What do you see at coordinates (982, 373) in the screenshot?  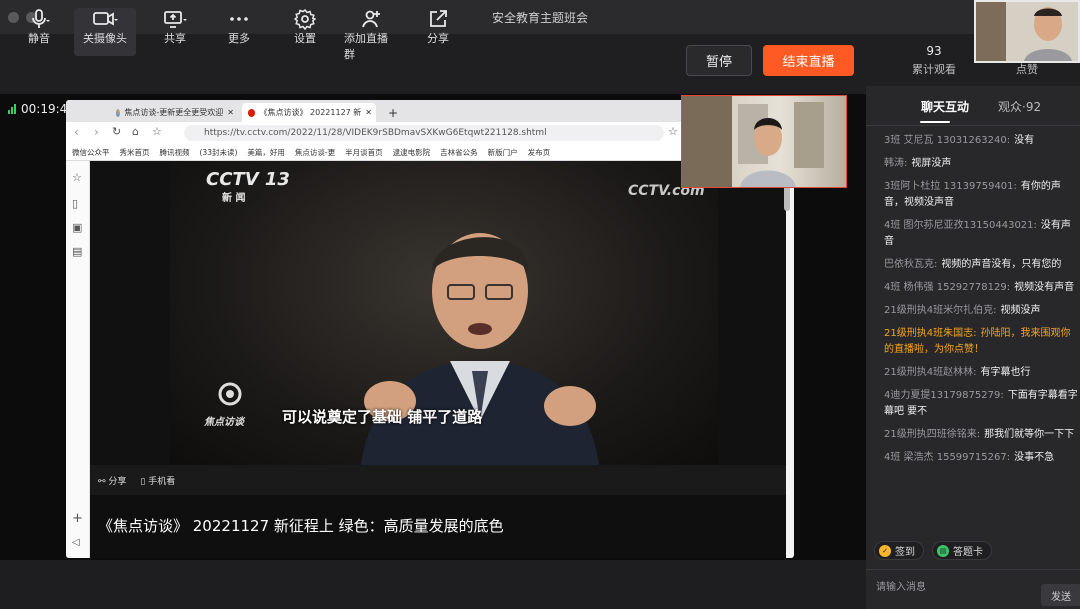 I see `chat-message: 21级刑执4班赵林林: 有字幕也行` at bounding box center [982, 373].